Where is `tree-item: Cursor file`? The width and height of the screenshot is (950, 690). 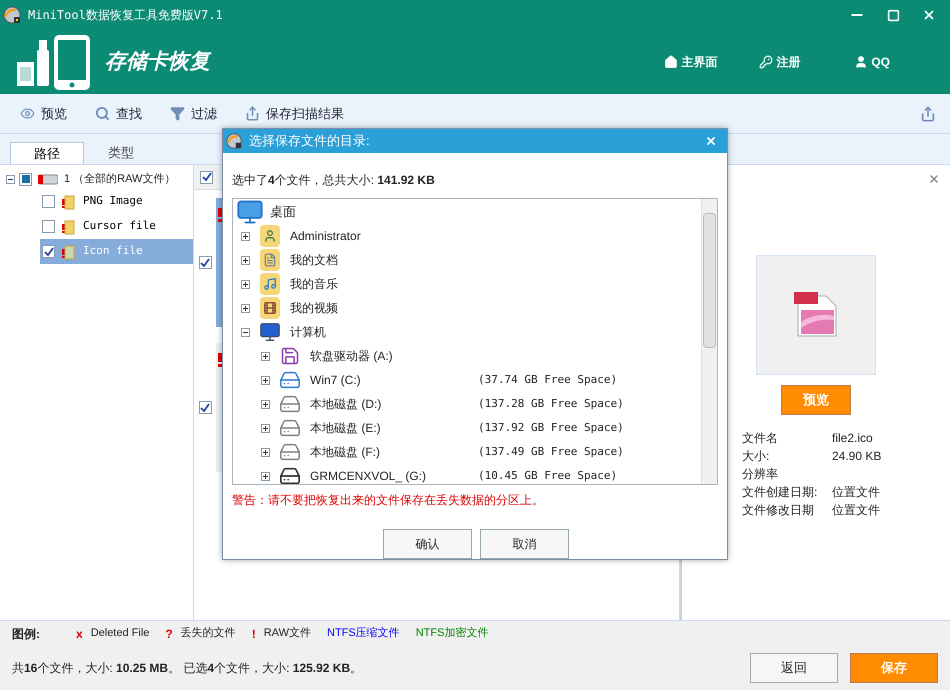
tree-item: Cursor file is located at coordinates (116, 226).